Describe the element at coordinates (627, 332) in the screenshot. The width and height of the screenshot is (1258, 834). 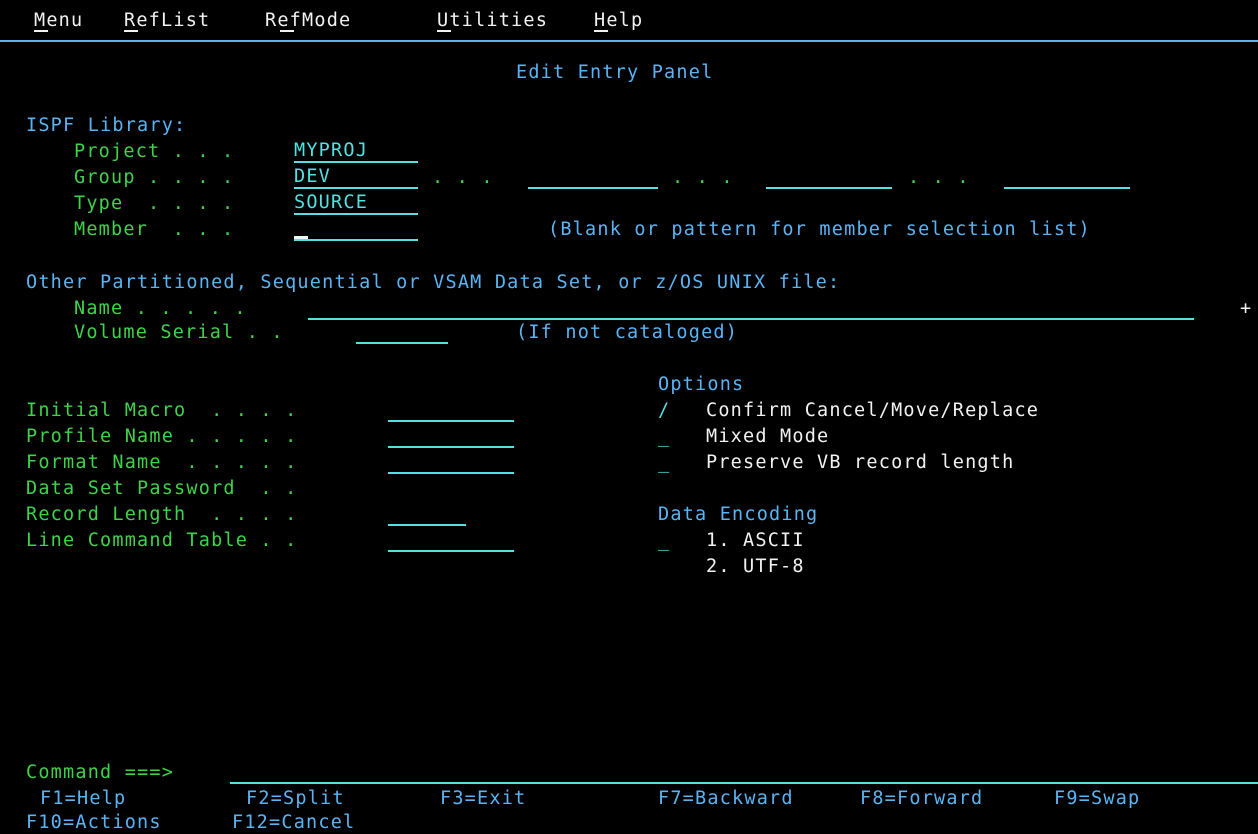
I see `volume-serial-hint: (If not cataloged)` at that location.